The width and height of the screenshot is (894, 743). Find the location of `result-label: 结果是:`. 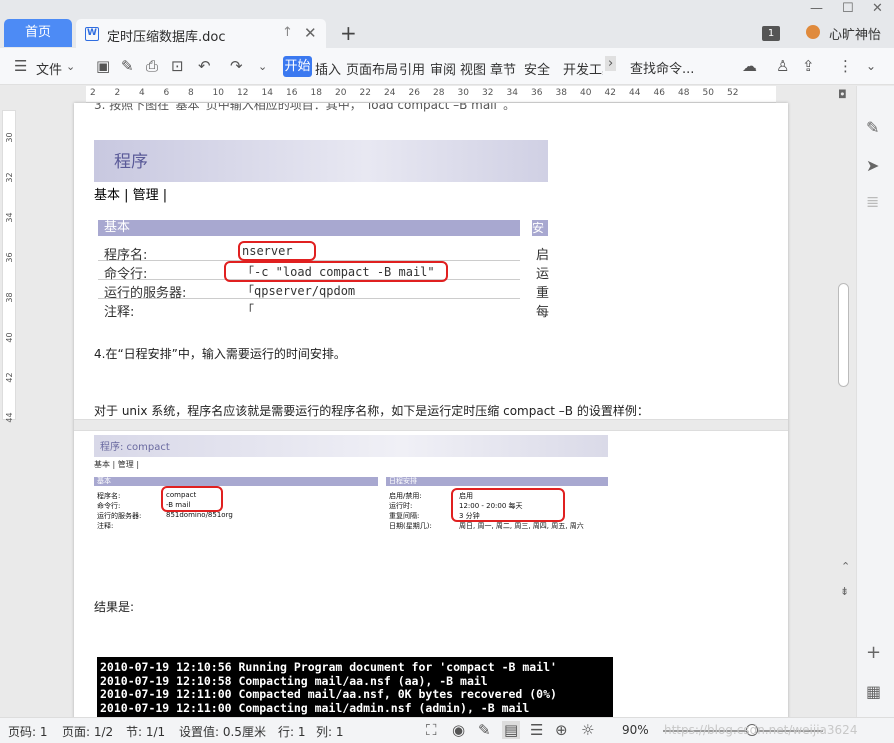

result-label: 结果是: is located at coordinates (114, 607).